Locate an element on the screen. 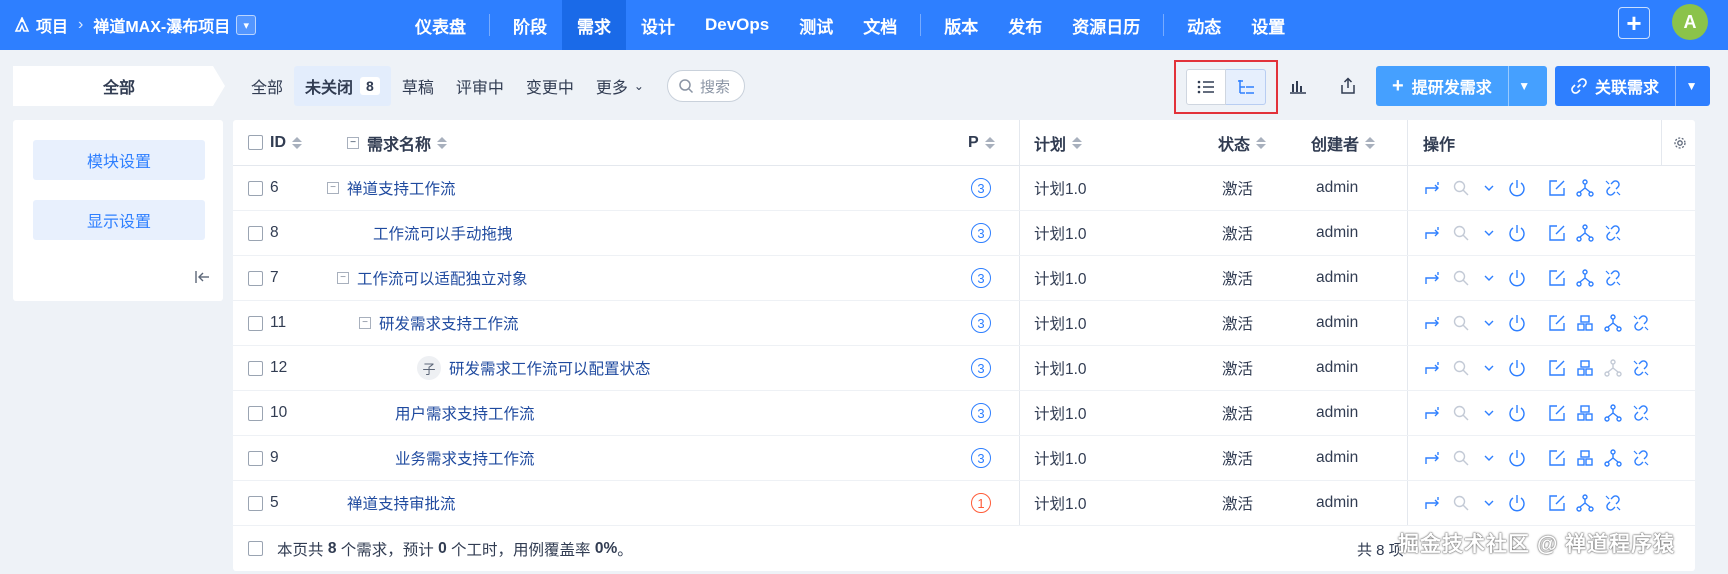 This screenshot has width=1728, height=574. story-name-link: 禅道支持审批流 is located at coordinates (401, 503).